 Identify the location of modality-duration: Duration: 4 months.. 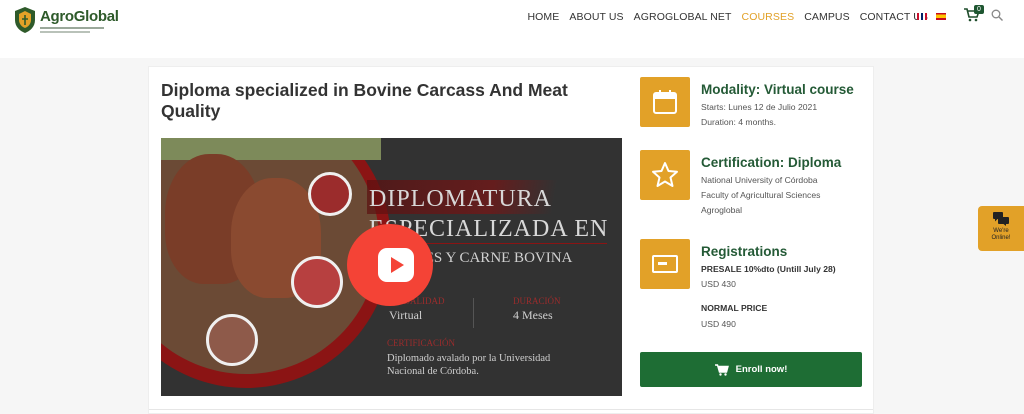
(738, 122).